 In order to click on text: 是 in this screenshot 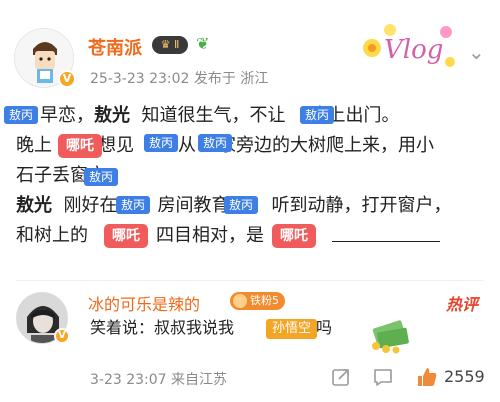, I will do `click(255, 235)`.